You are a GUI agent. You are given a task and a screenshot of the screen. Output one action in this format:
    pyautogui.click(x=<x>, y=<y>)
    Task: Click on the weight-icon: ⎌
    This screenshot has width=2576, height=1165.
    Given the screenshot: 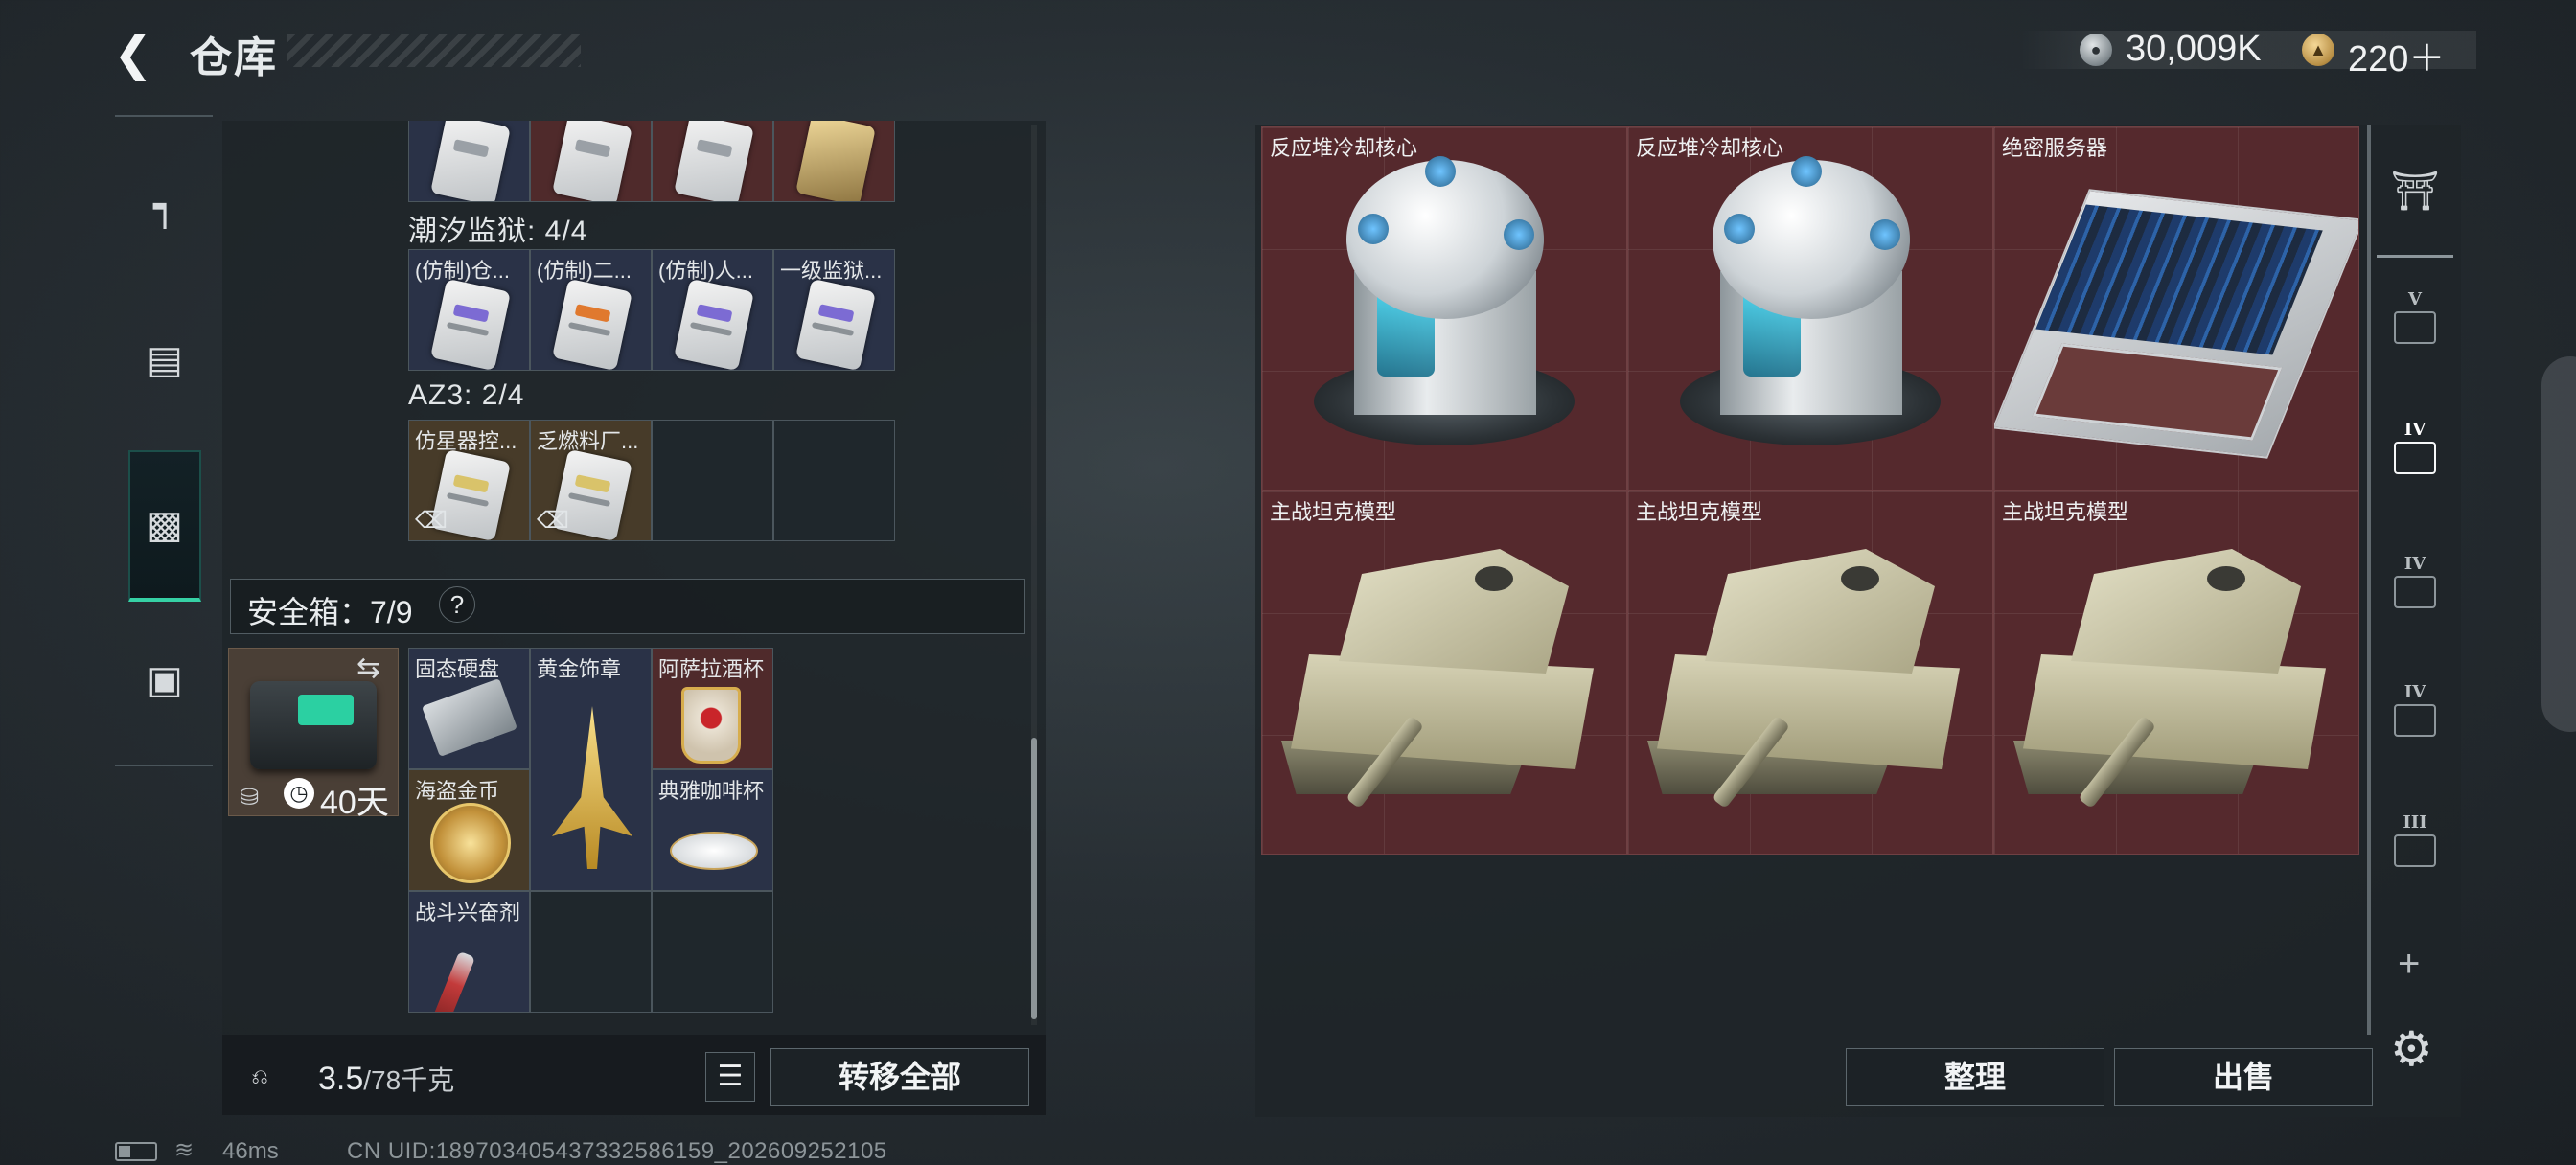 What is the action you would take?
    pyautogui.click(x=259, y=1076)
    